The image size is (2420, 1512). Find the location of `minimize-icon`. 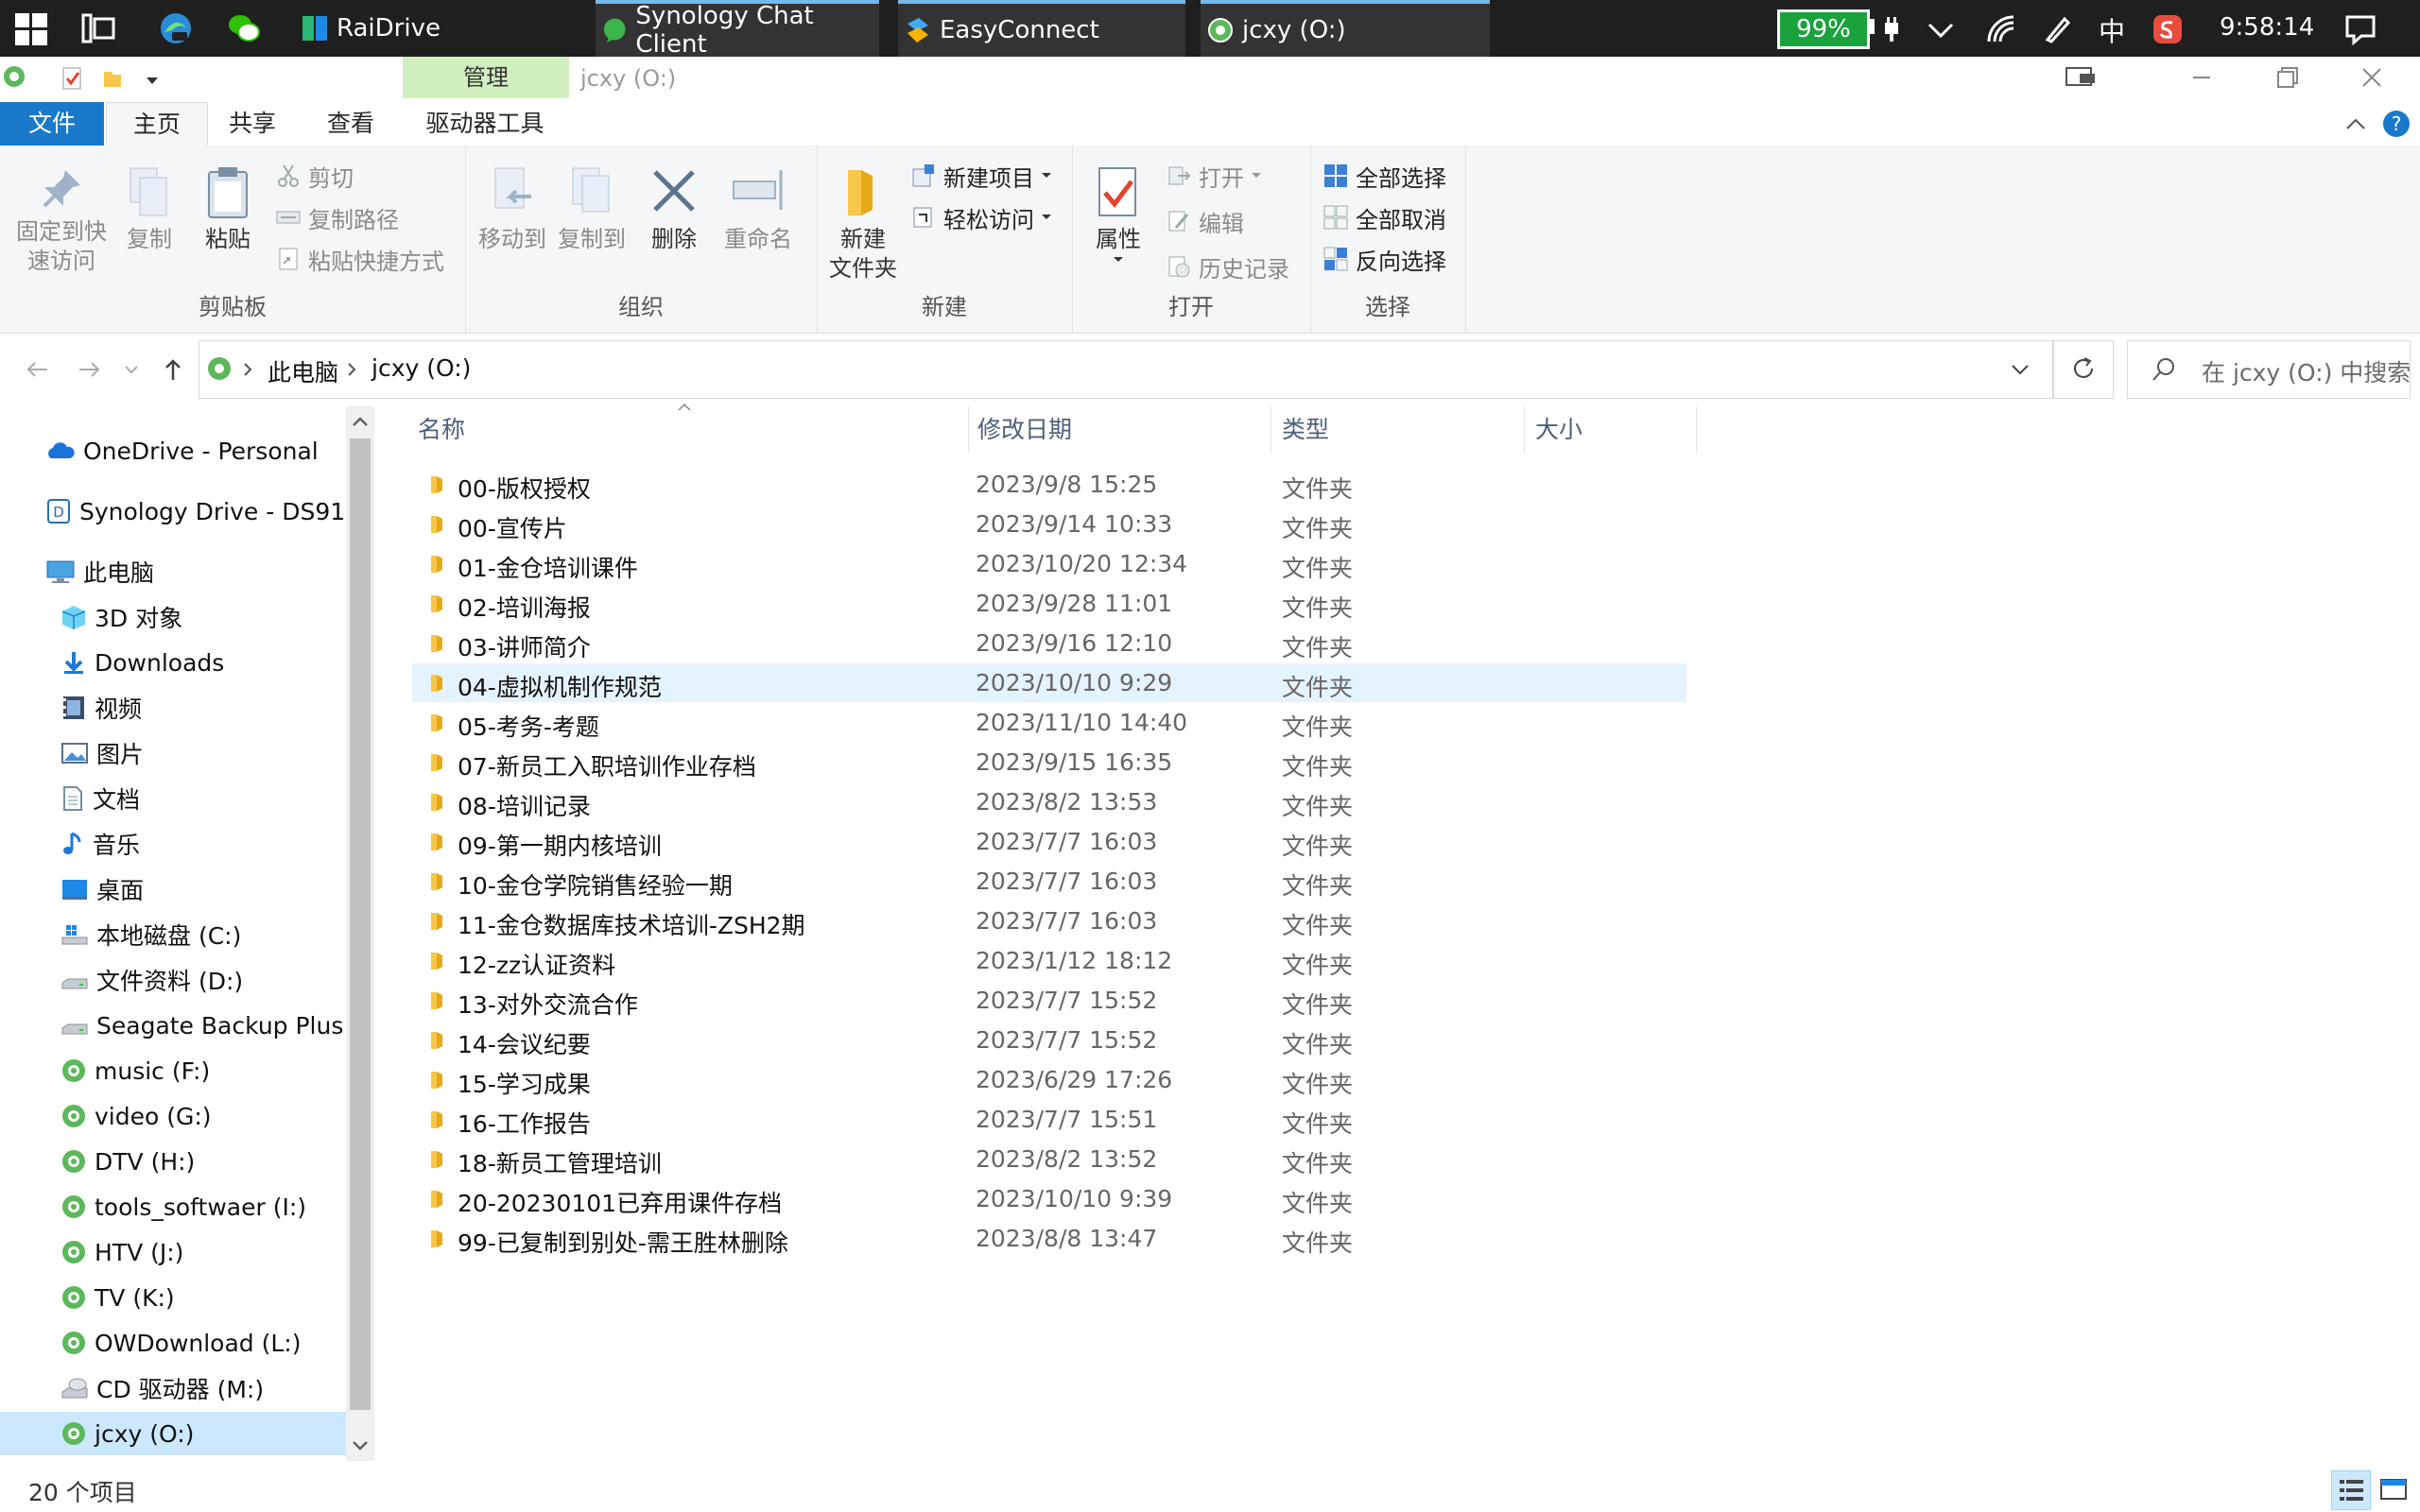

minimize-icon is located at coordinates (2201, 77).